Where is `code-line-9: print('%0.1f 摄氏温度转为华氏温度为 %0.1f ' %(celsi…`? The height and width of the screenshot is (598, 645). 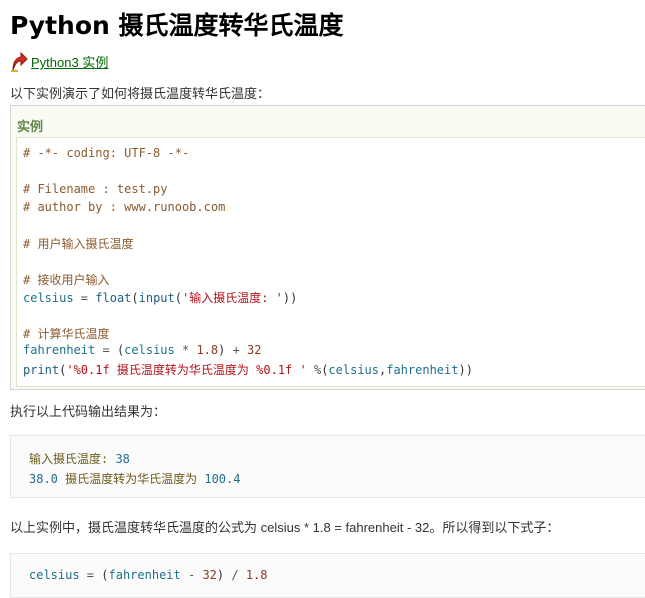 code-line-9: print('%0.1f 摄氏温度转为华氏温度为 %0.1f ' %(celsi… is located at coordinates (248, 369).